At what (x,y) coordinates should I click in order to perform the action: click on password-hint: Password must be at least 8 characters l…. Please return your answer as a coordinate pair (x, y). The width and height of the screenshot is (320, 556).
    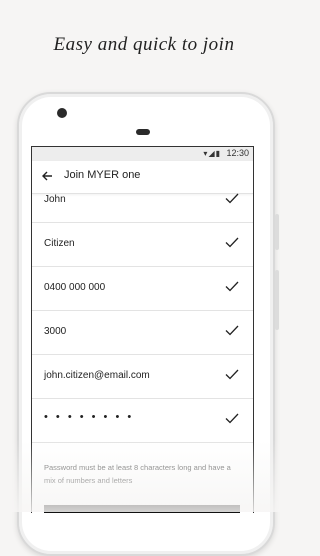
    Looking at the image, I should click on (137, 474).